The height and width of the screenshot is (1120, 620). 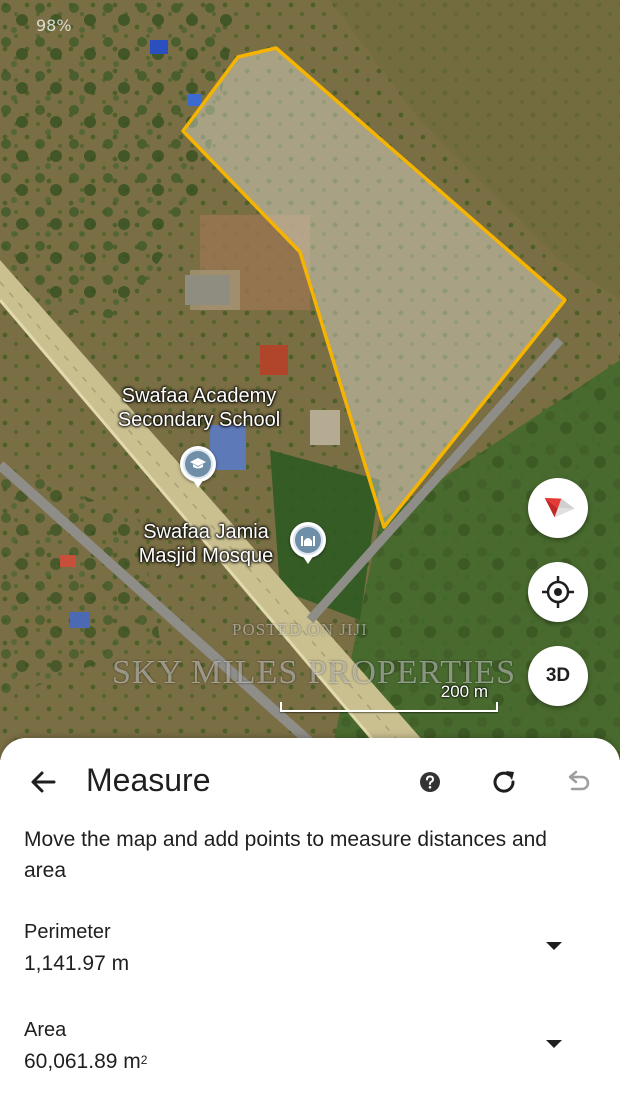 I want to click on area-unit-superscript: 2, so click(x=144, y=1060).